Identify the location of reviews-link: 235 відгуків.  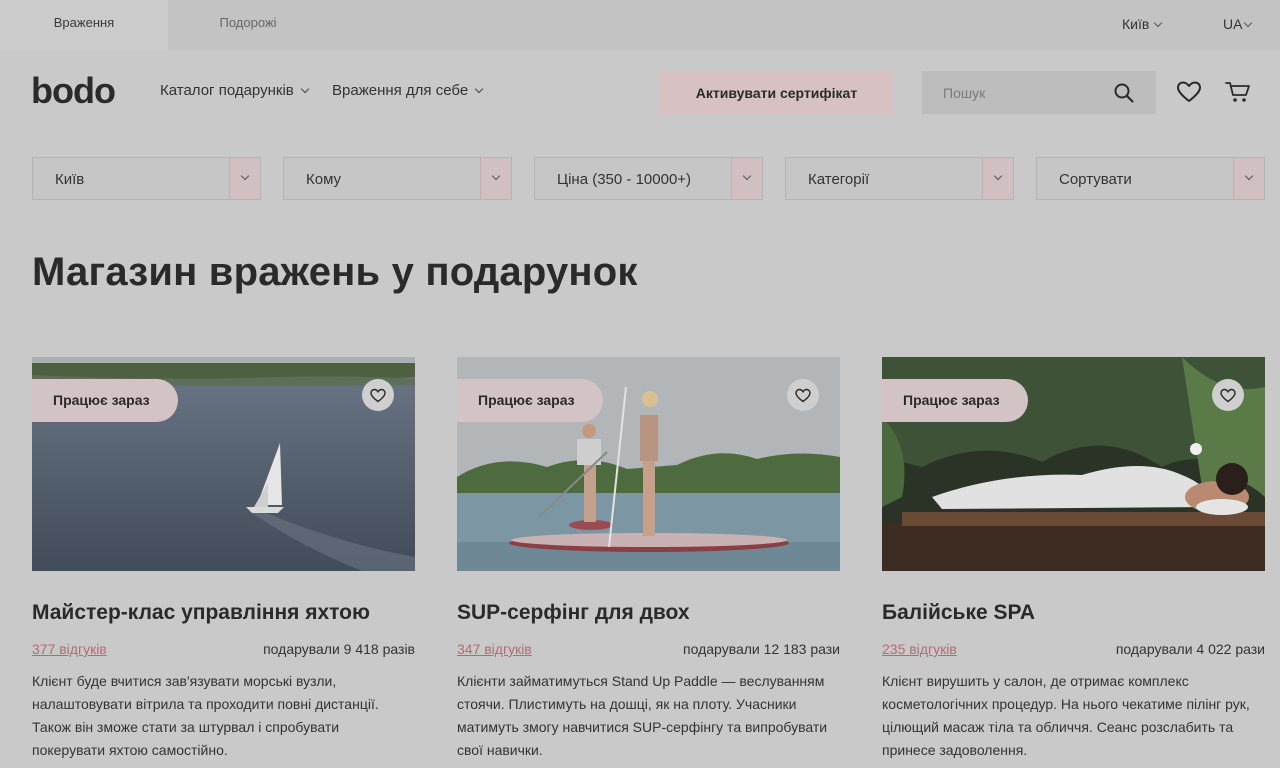
(919, 649).